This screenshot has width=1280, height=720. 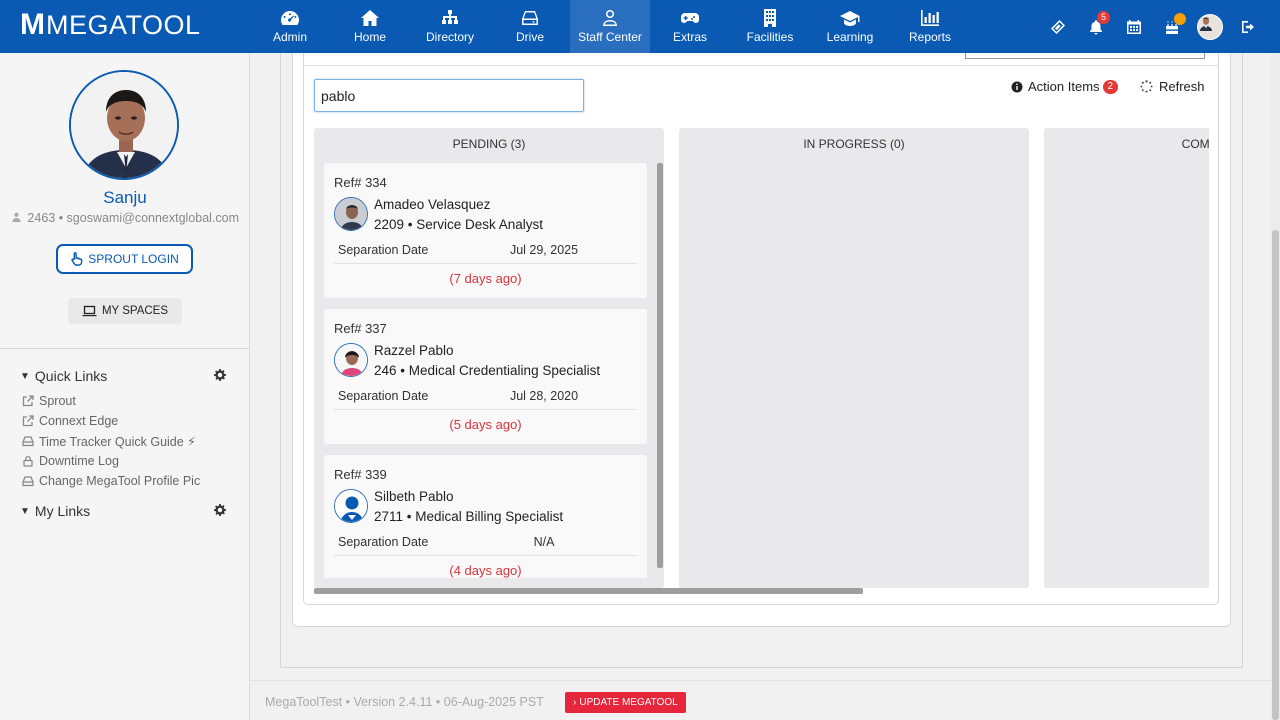 What do you see at coordinates (450, 17) in the screenshot?
I see `sitemap-icon` at bounding box center [450, 17].